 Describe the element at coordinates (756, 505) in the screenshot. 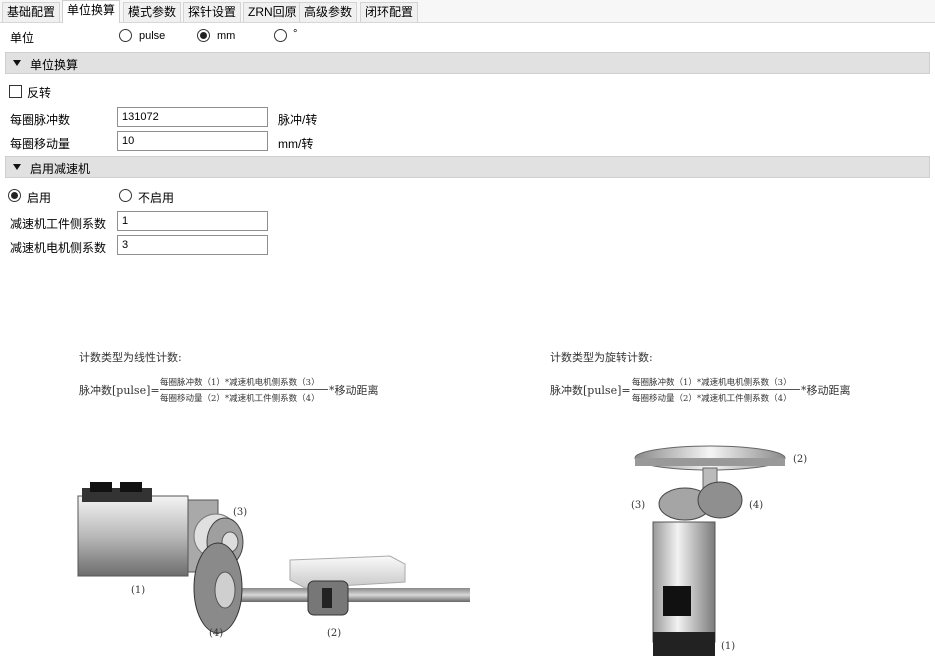

I see `rotary-callout-4: (4)` at that location.